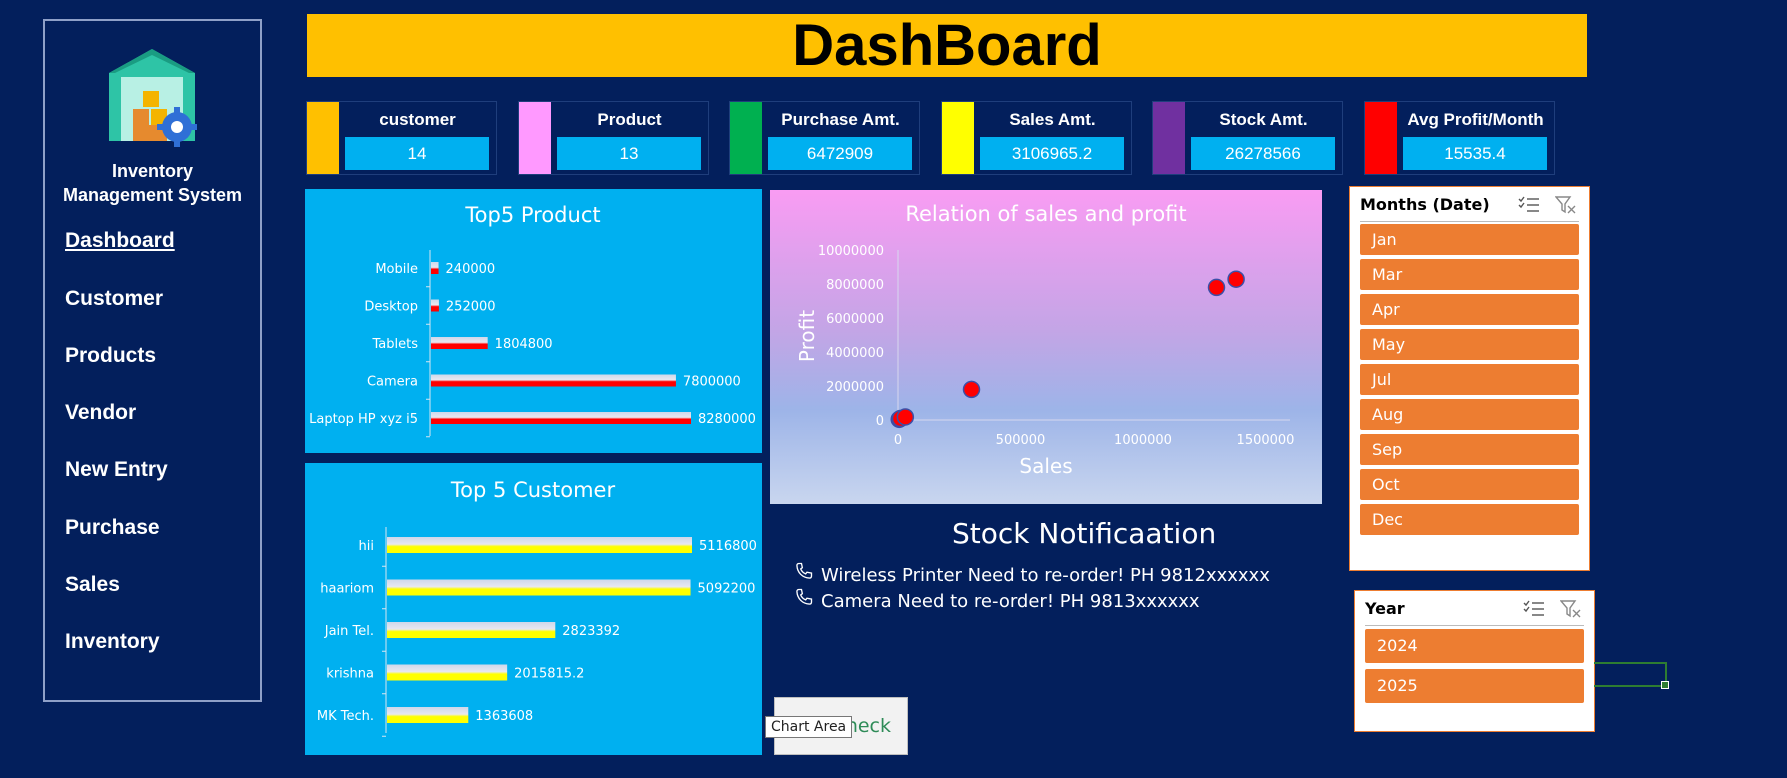 The image size is (1787, 778). Describe the element at coordinates (1474, 646) in the screenshot. I see `slicer-item-year: 2024` at that location.